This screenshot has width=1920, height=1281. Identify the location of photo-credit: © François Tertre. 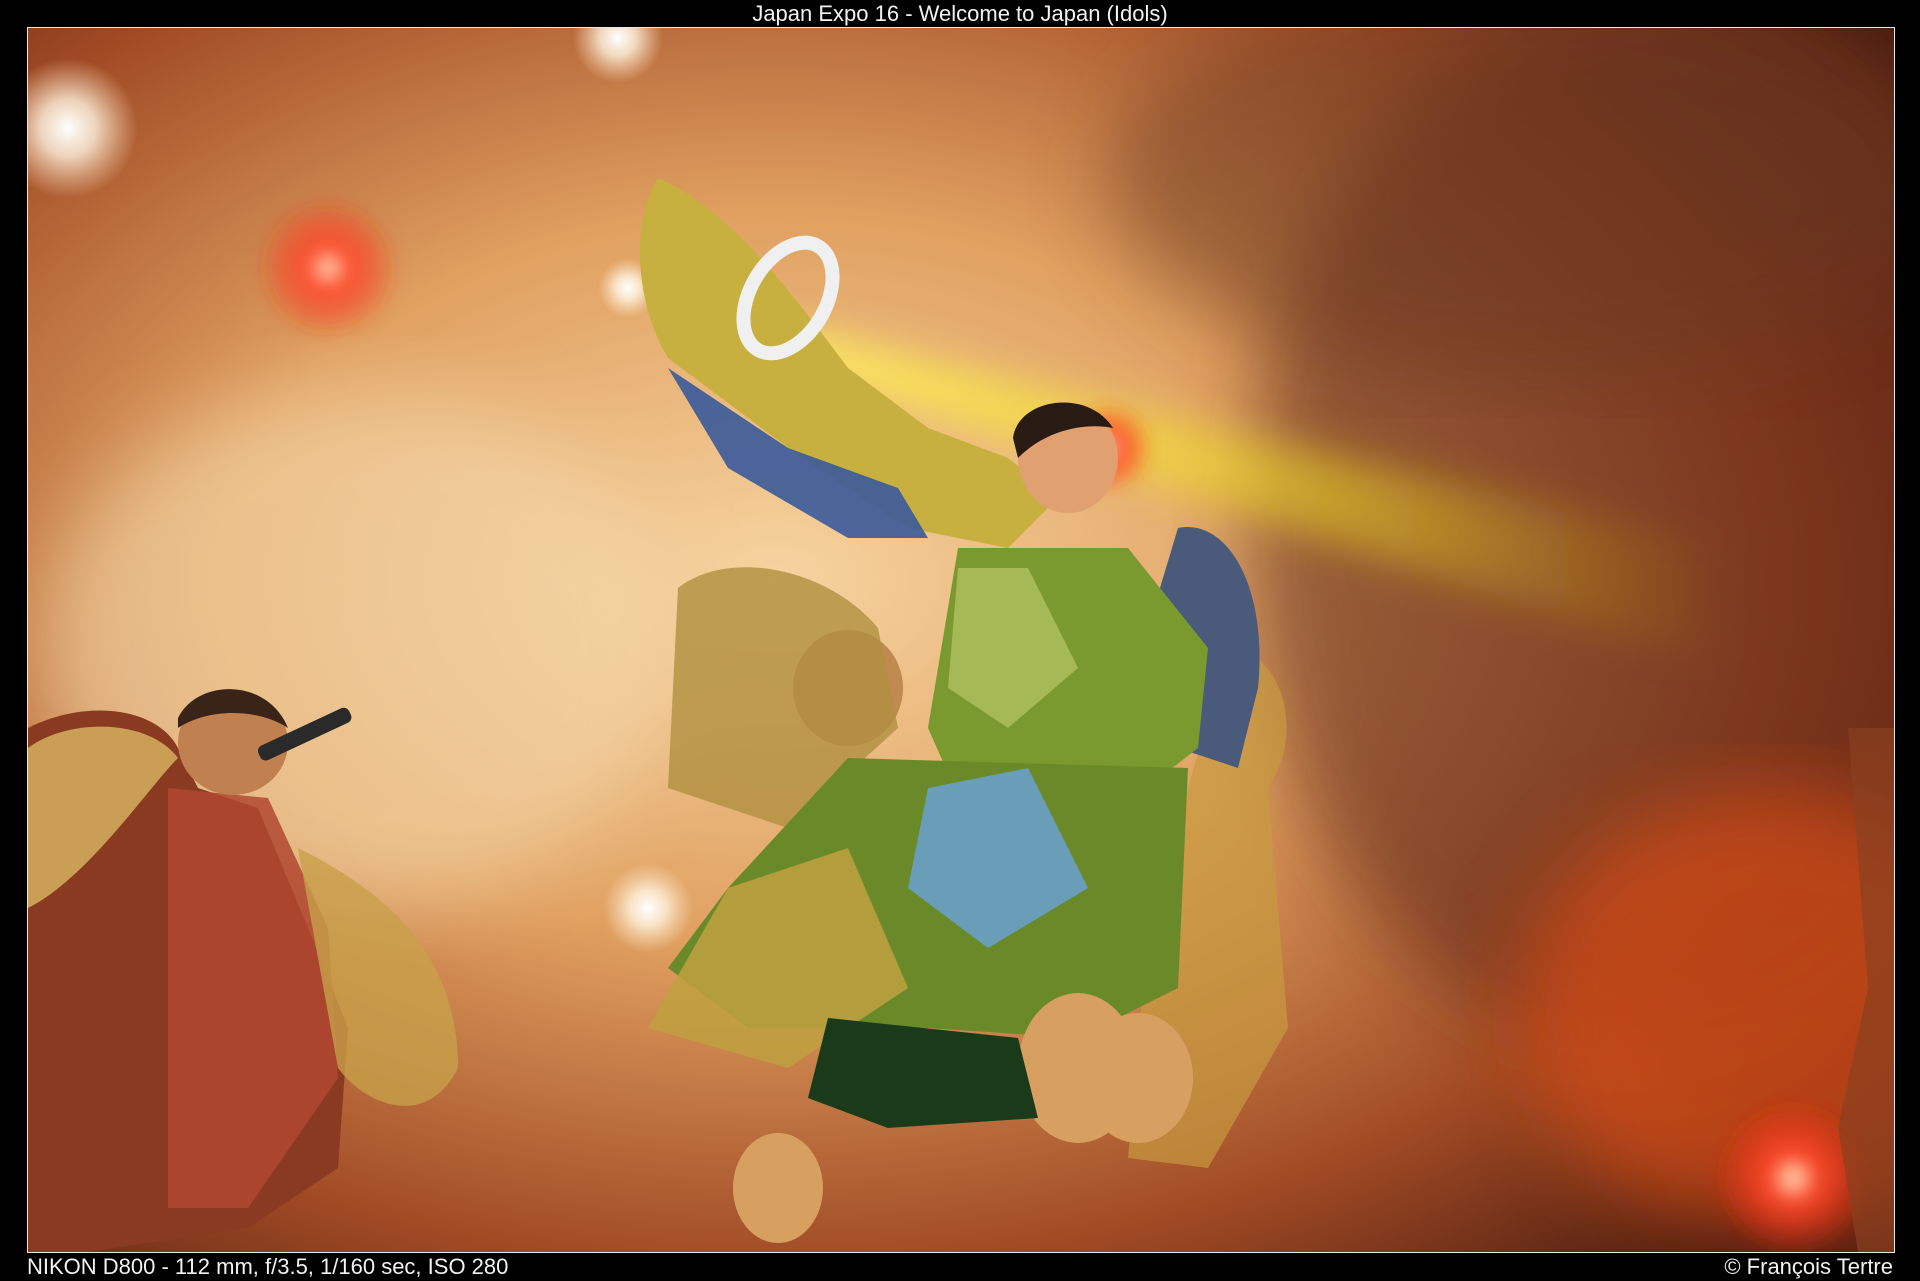
(1808, 1266).